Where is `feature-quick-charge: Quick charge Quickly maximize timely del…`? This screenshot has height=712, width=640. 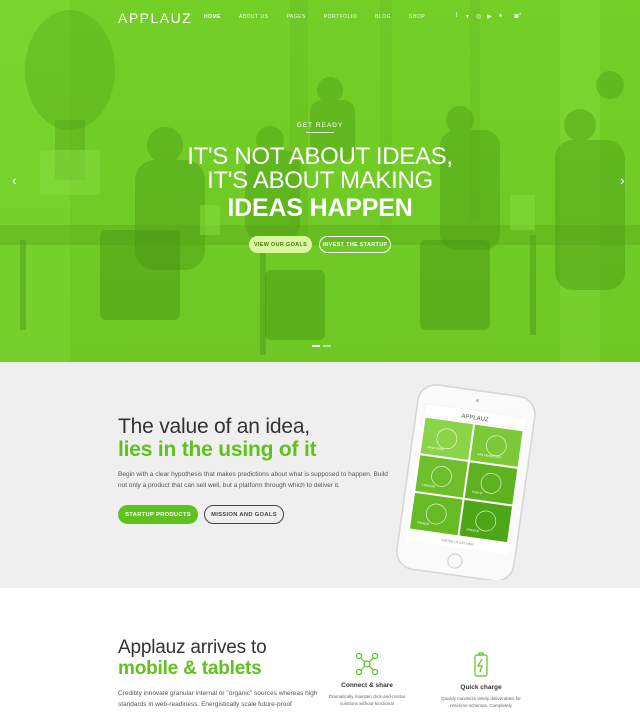
feature-quick-charge: Quick charge Quickly maximize timely del… is located at coordinates (481, 680).